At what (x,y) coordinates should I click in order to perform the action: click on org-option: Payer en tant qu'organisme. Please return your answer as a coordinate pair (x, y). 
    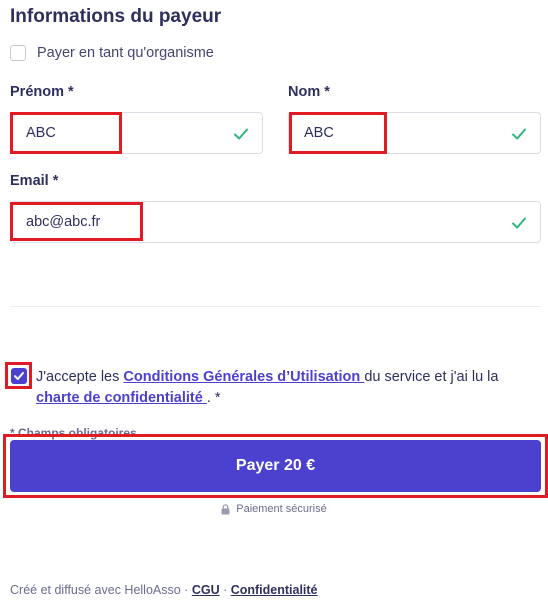
    Looking at the image, I should click on (112, 53).